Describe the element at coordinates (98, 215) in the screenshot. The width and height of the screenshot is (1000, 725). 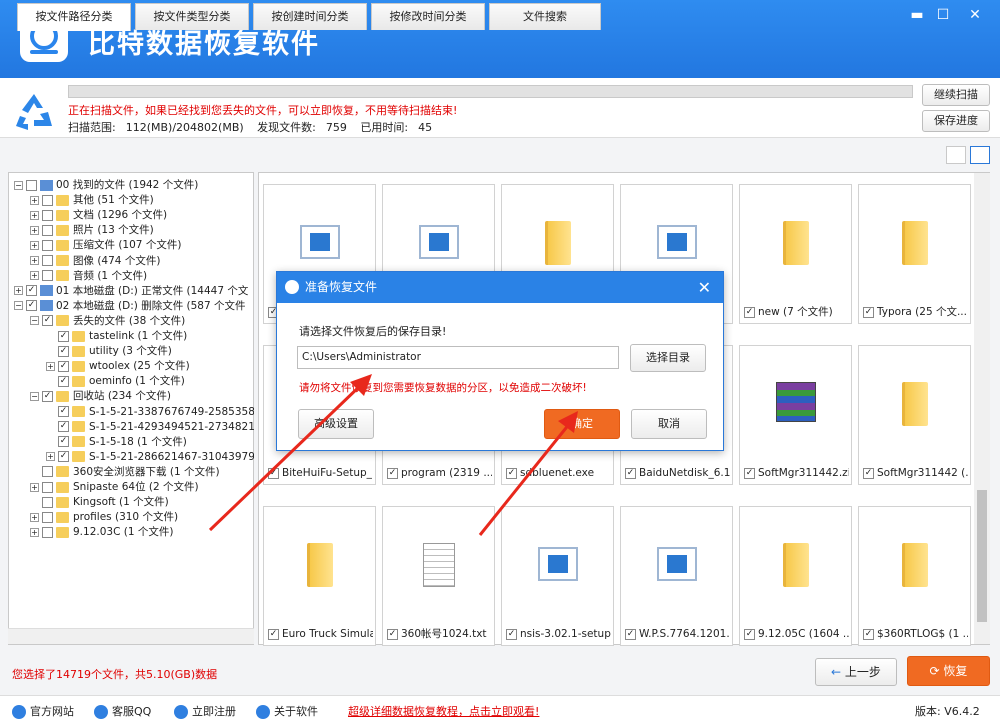
I see `tree-node: + 文档 (1296 个文件)` at that location.